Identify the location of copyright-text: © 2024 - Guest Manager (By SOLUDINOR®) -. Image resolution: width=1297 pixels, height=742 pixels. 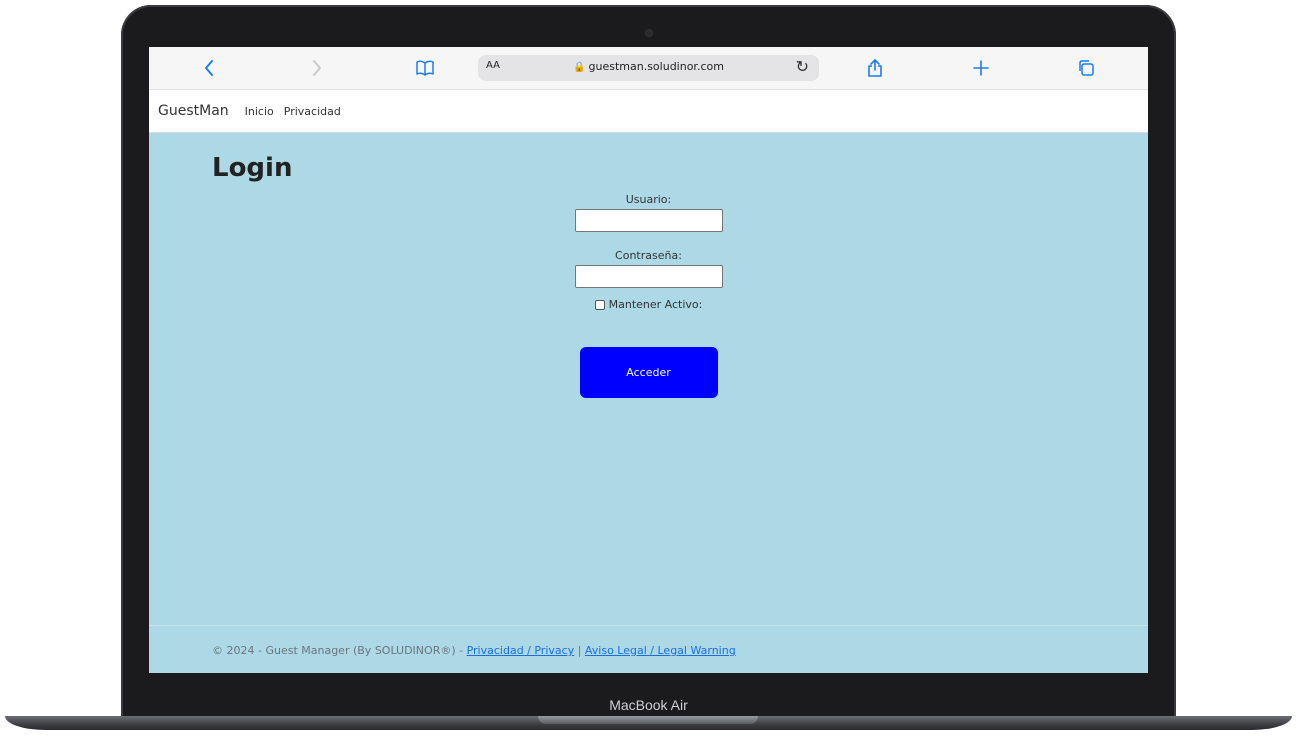
(339, 650).